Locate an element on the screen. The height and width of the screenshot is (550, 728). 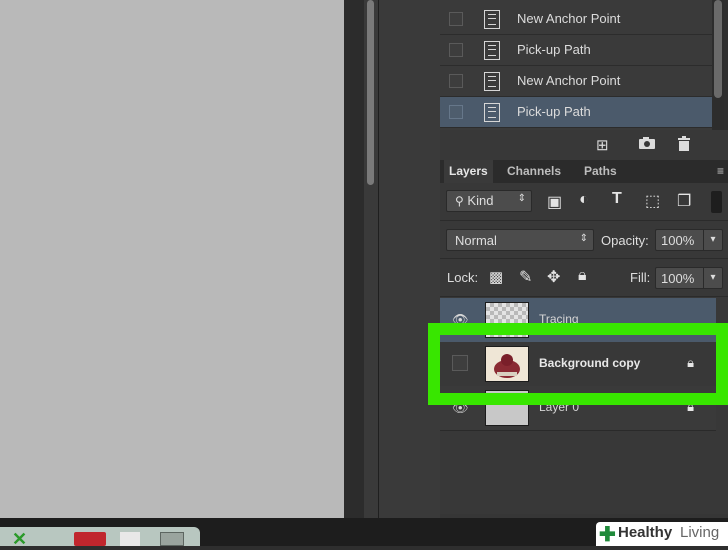
lock-label: Lock: is located at coordinates (463, 277).